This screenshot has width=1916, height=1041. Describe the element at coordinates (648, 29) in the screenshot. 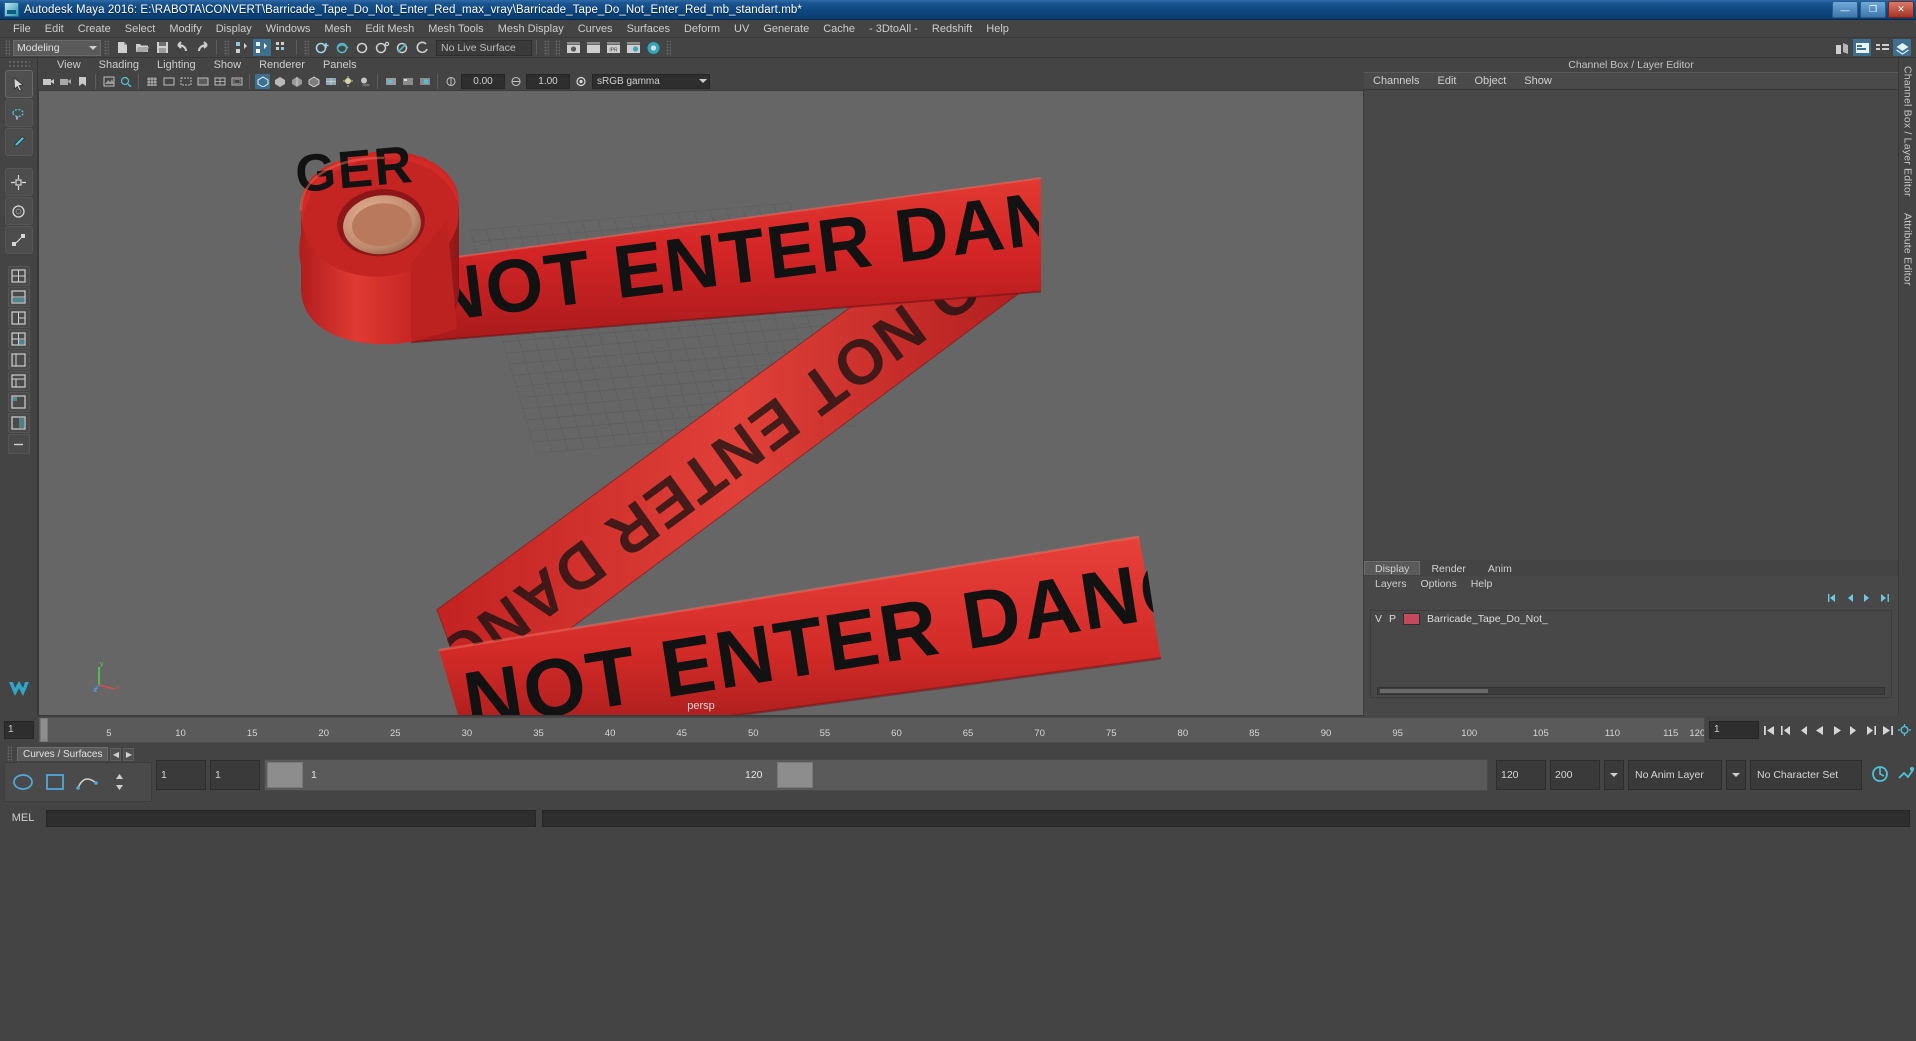

I see `menu-surfaces: Surfaces` at that location.